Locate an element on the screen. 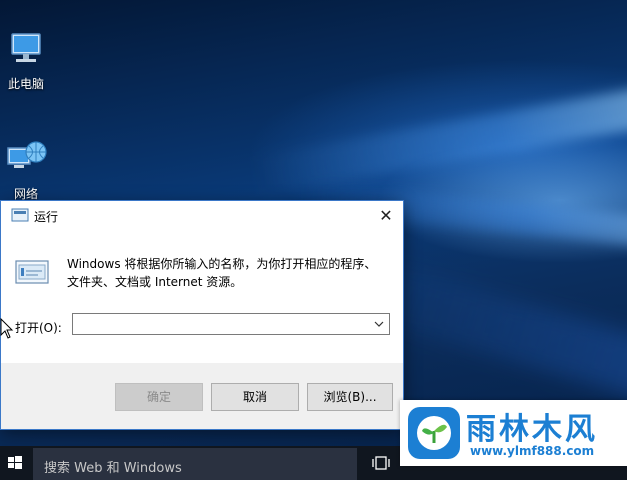 This screenshot has width=627, height=480. watermark-title: 雨林木风 is located at coordinates (532, 429).